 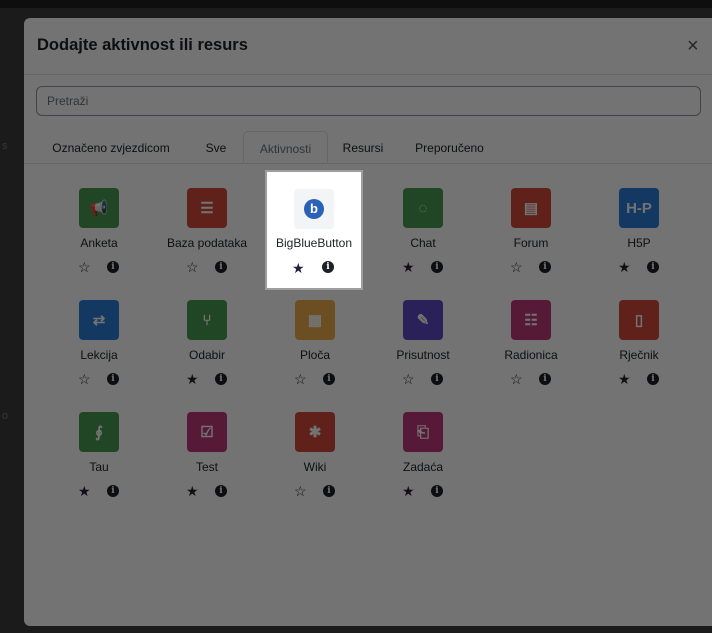 I want to click on chat-icon: ◌, so click(x=423, y=208).